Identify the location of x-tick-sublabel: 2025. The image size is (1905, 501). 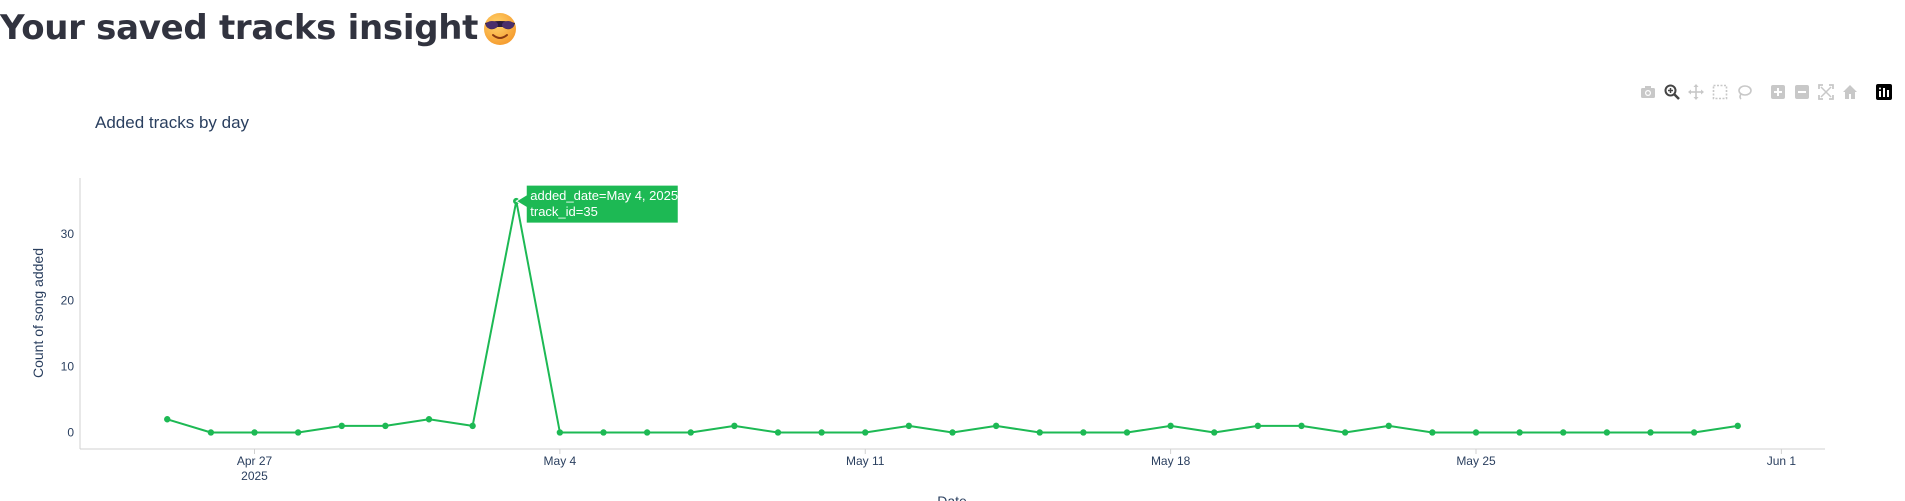
(254, 476).